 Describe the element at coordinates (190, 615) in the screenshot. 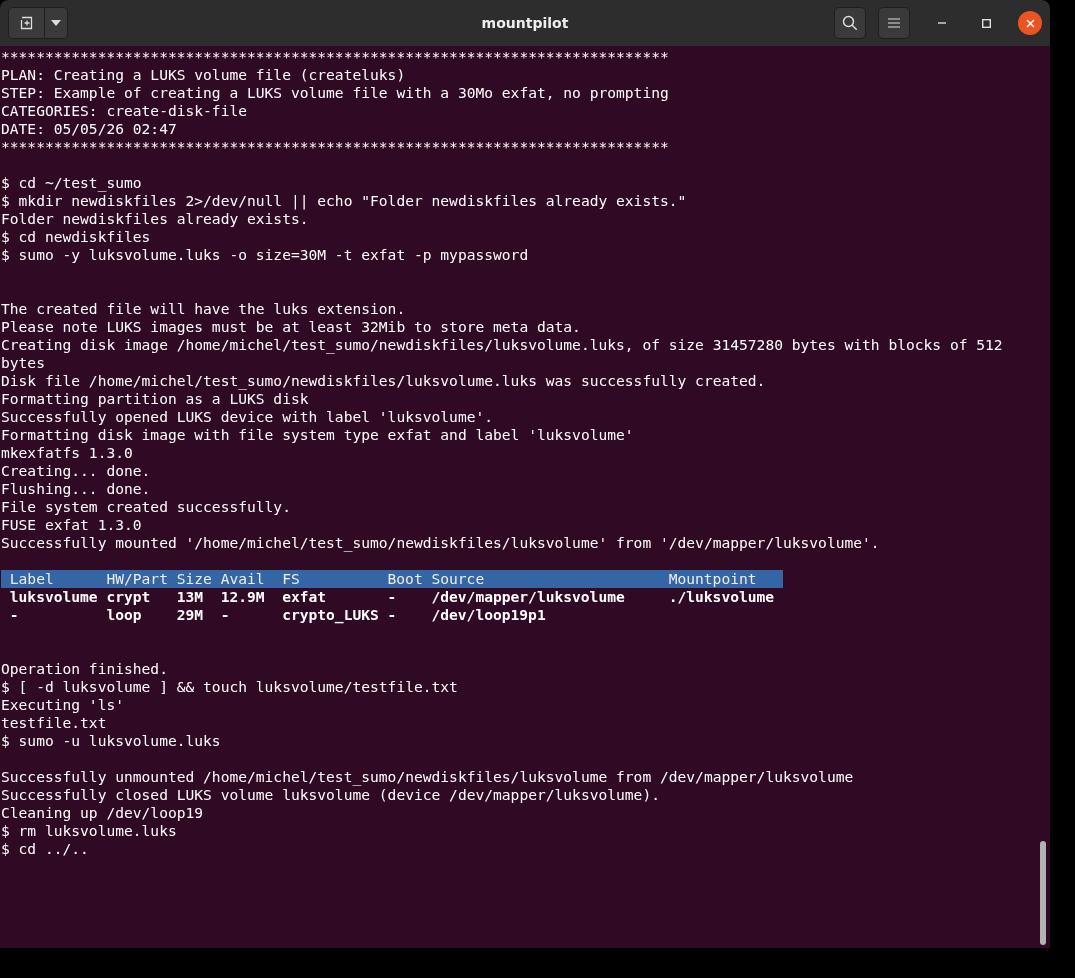

I see `table-cell-text: 29M` at that location.